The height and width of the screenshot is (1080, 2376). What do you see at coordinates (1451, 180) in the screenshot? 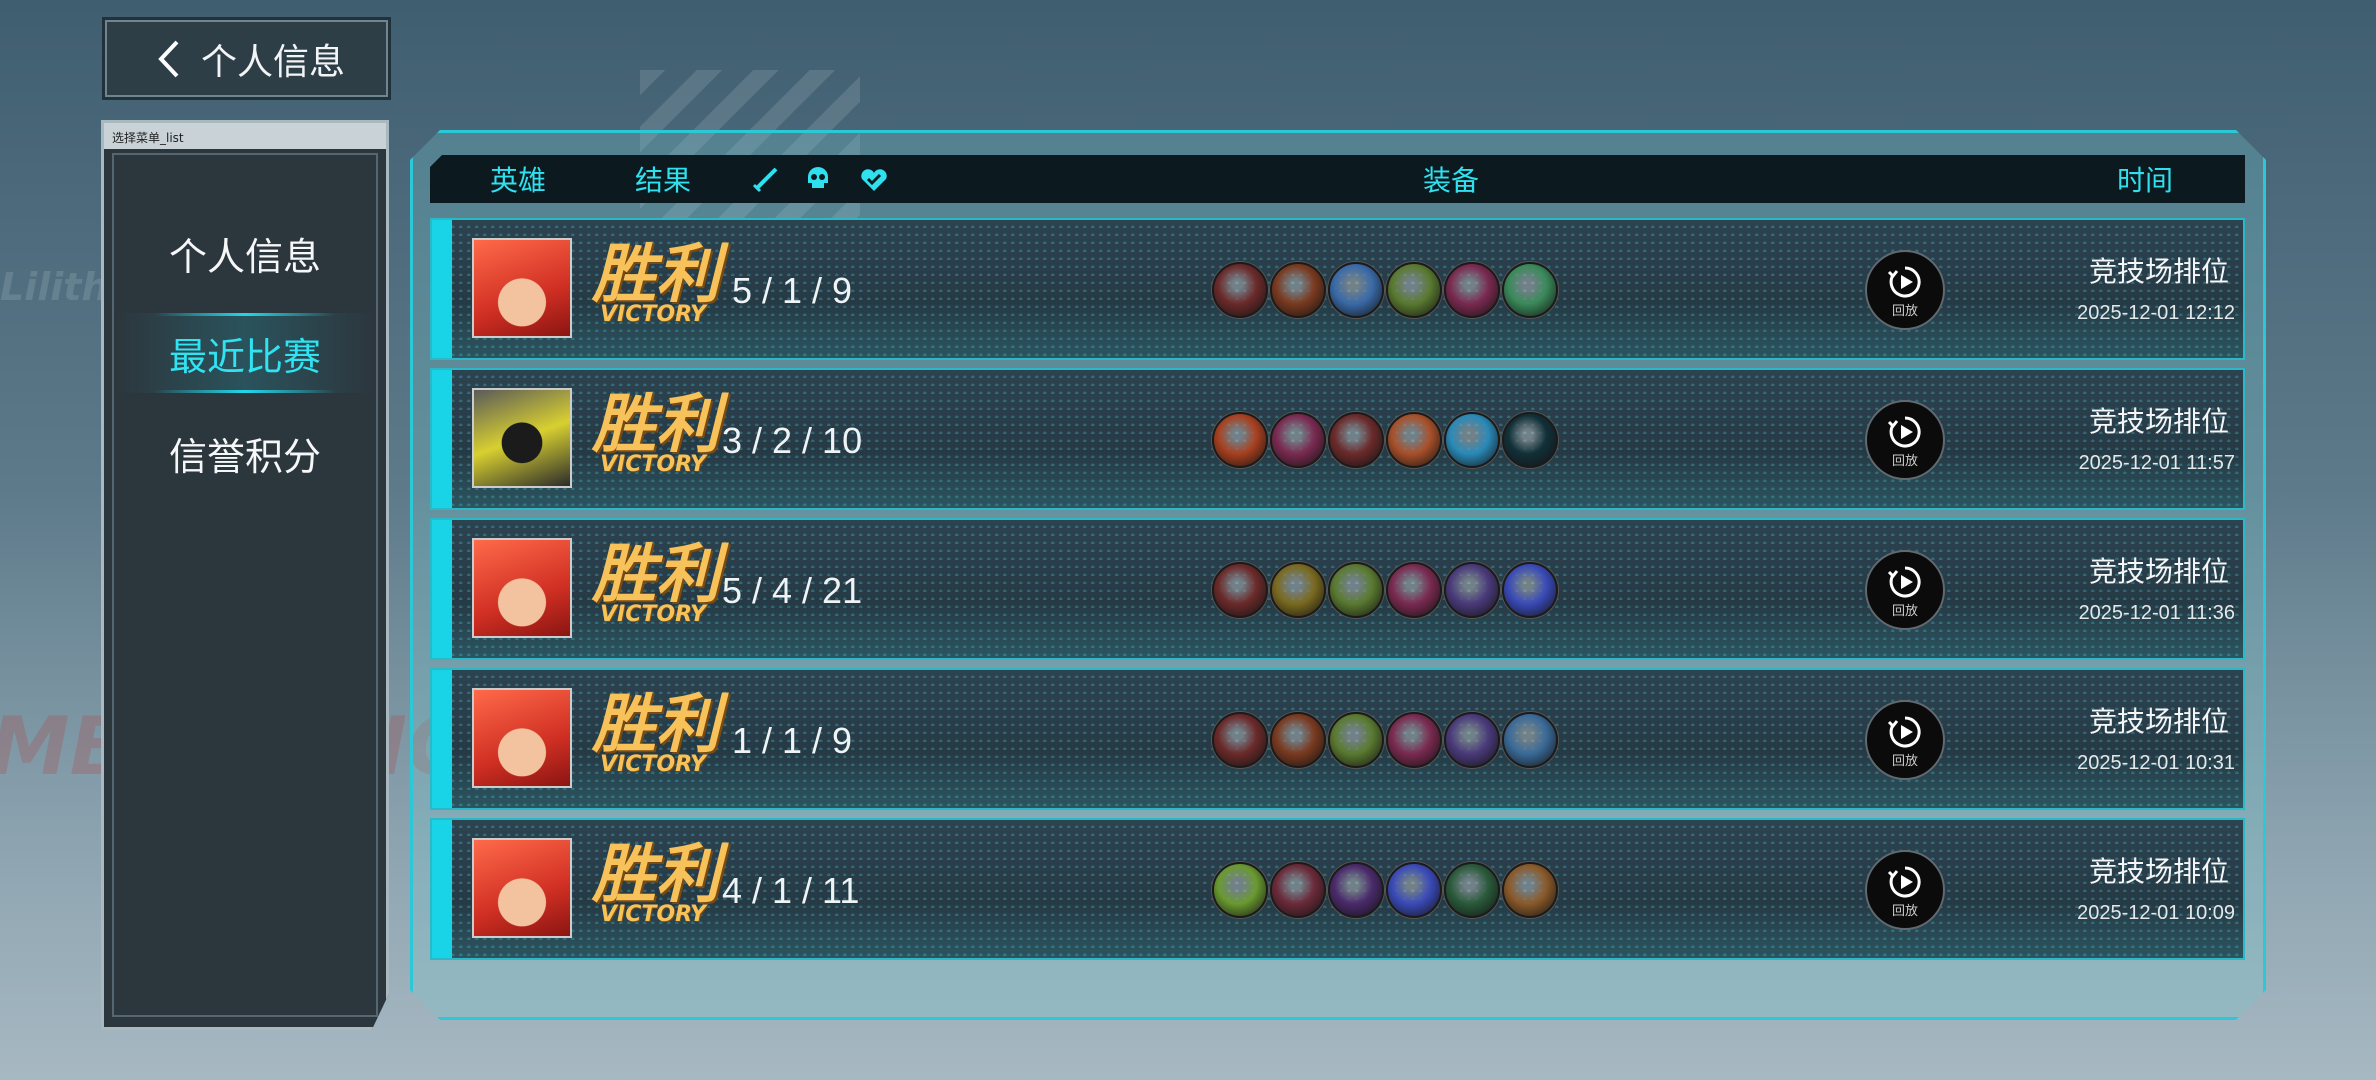
I see `header-equipment: 装备` at bounding box center [1451, 180].